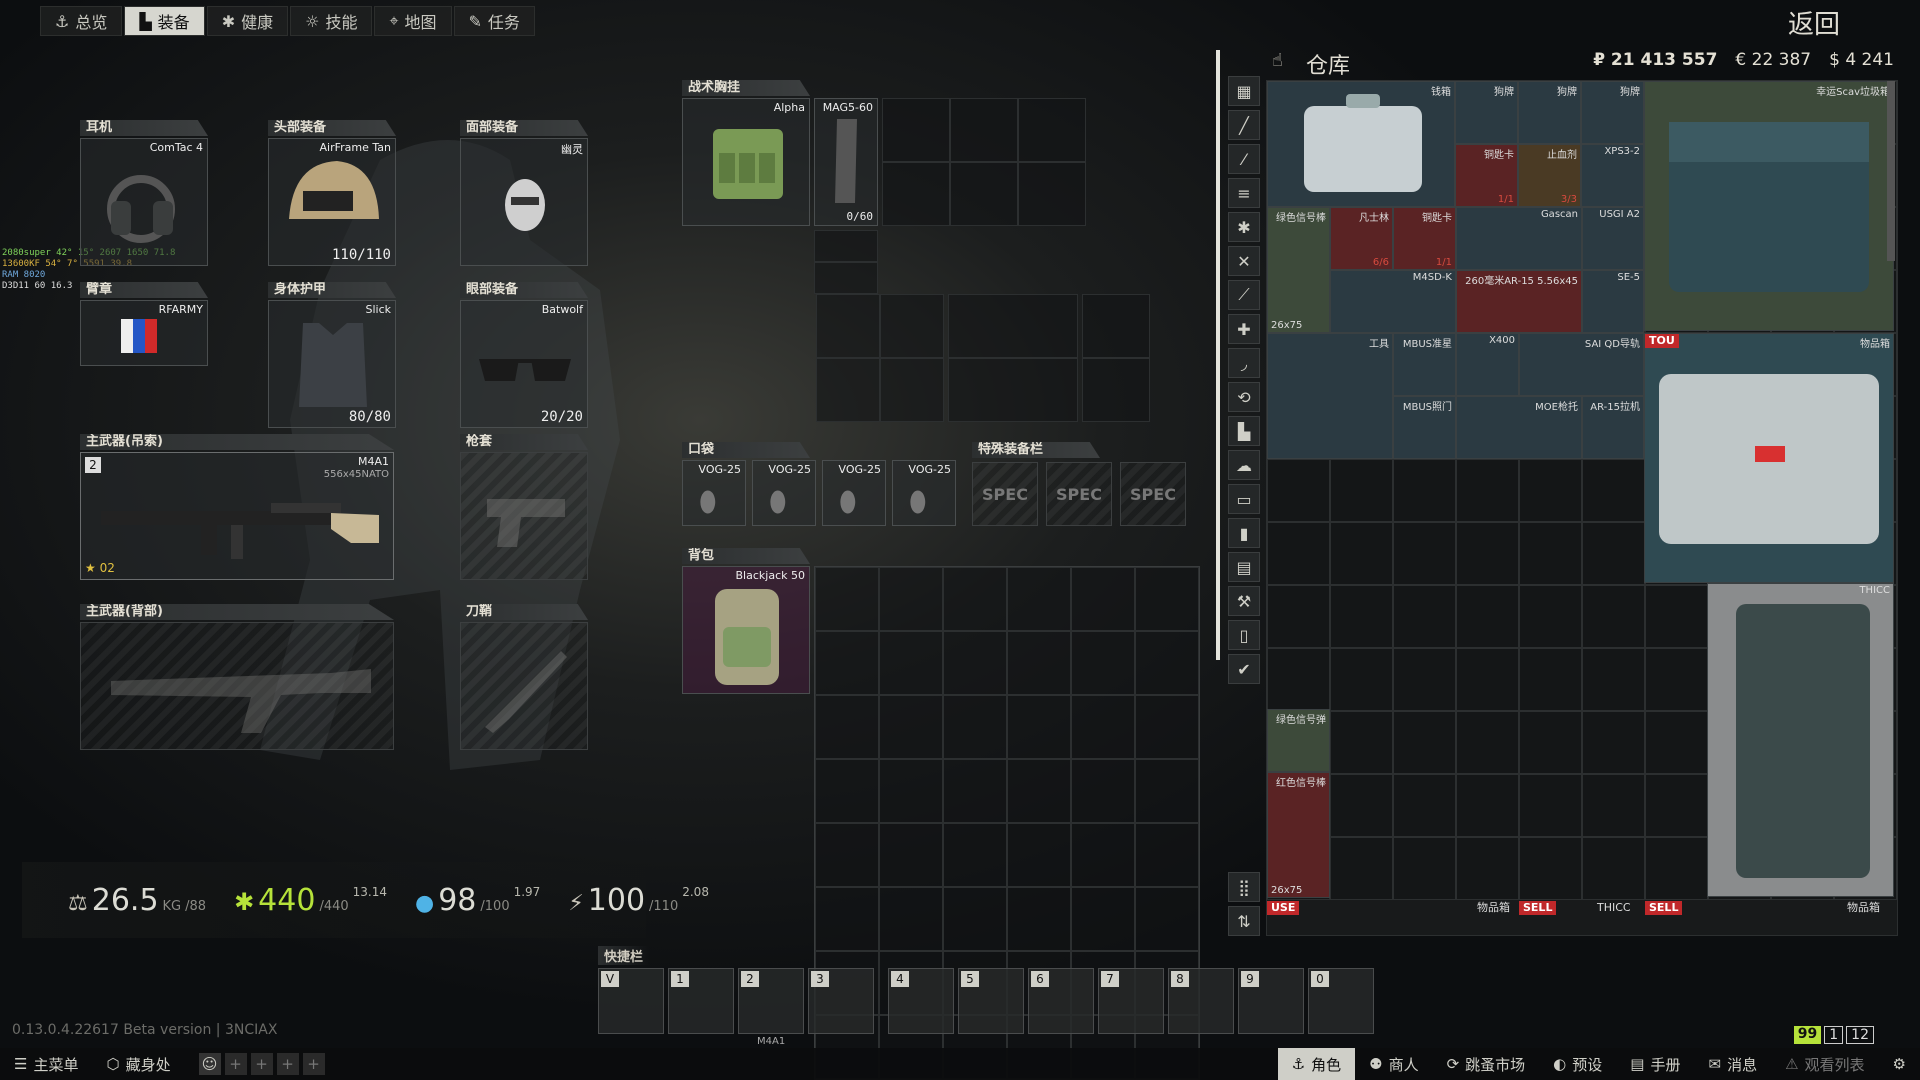 This screenshot has height=1080, width=1920. Describe the element at coordinates (1519, 301) in the screenshot. I see `barrel-item: 260毫米AR-15 5.56x45` at that location.